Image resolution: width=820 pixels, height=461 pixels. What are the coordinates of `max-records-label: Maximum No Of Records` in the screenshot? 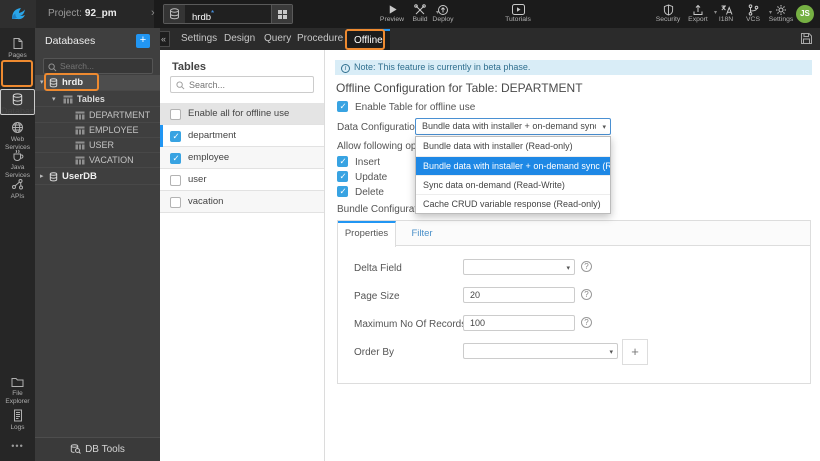 It's located at (410, 324).